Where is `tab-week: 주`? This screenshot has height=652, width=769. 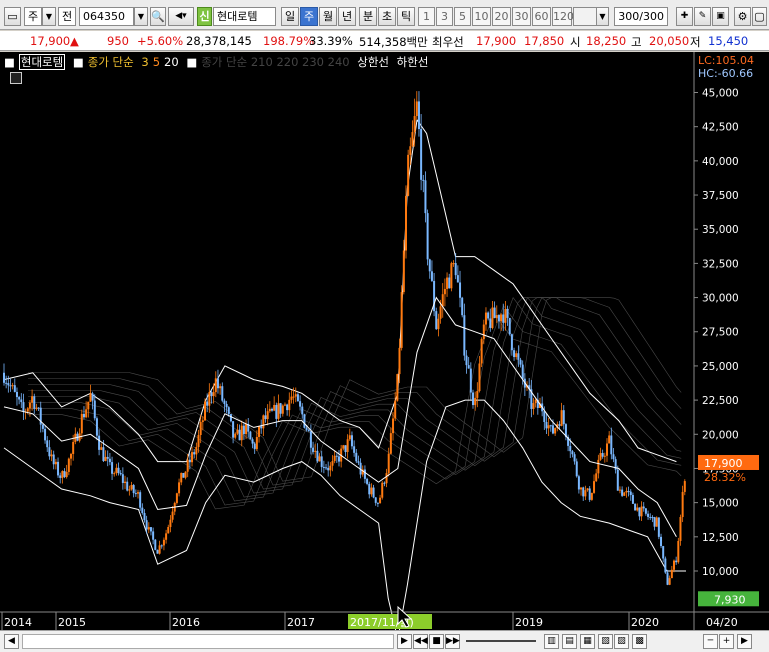 tab-week: 주 is located at coordinates (309, 16).